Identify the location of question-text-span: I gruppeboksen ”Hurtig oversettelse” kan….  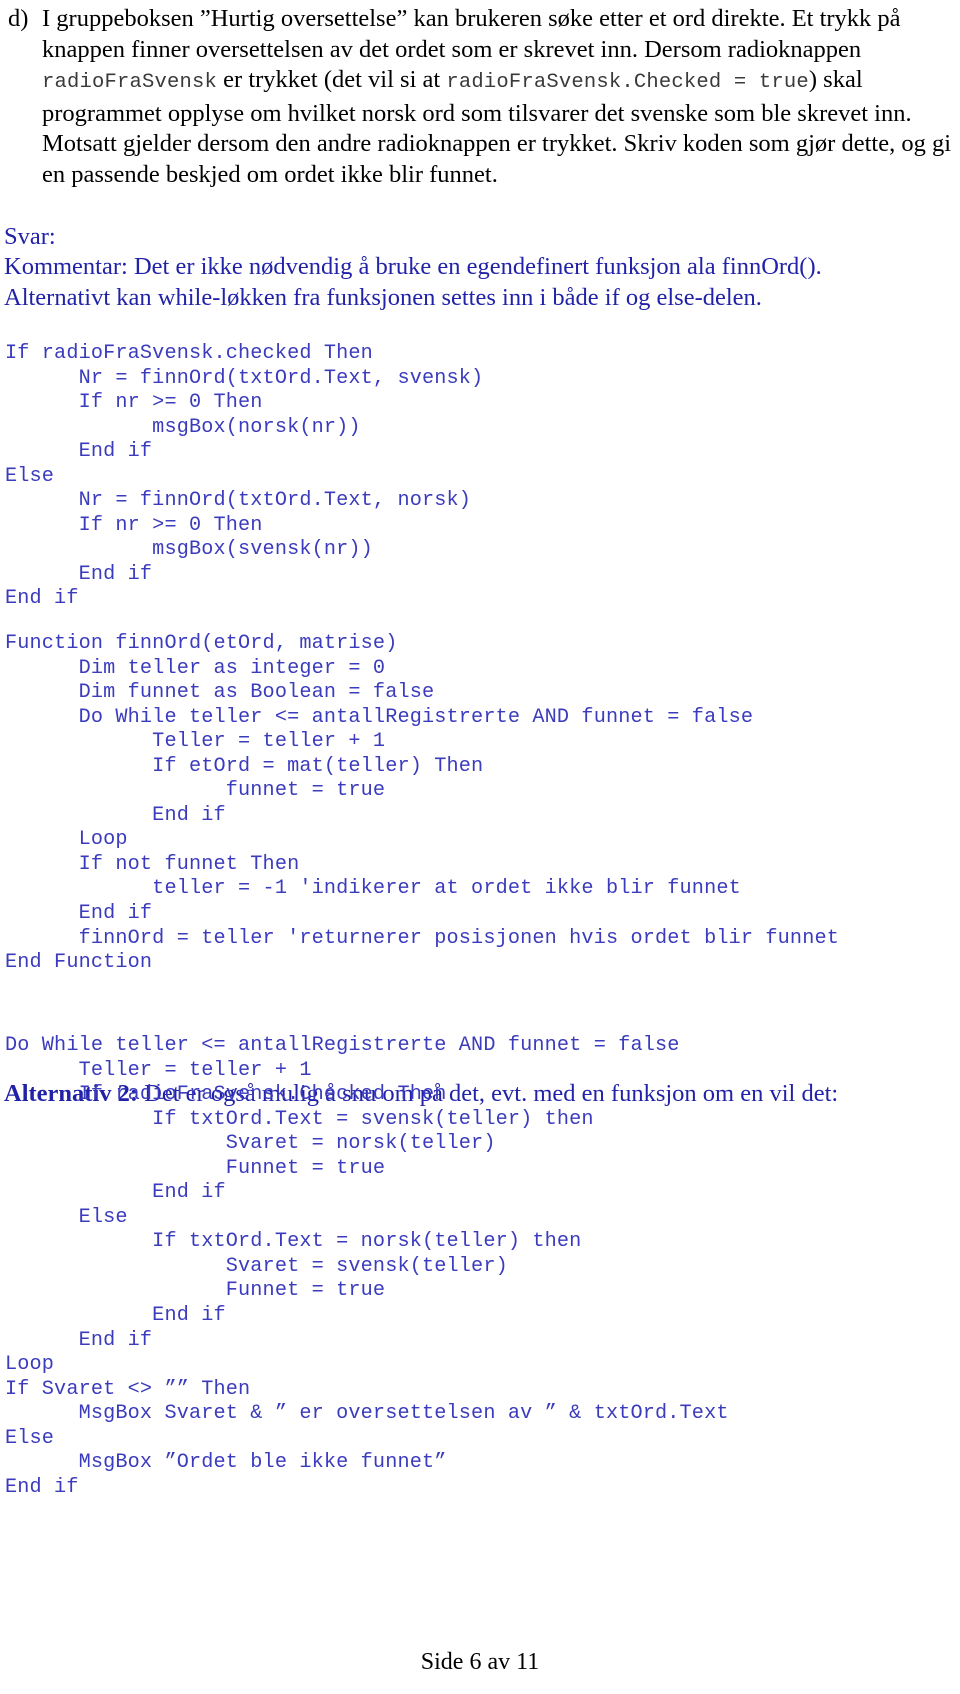
(471, 34).